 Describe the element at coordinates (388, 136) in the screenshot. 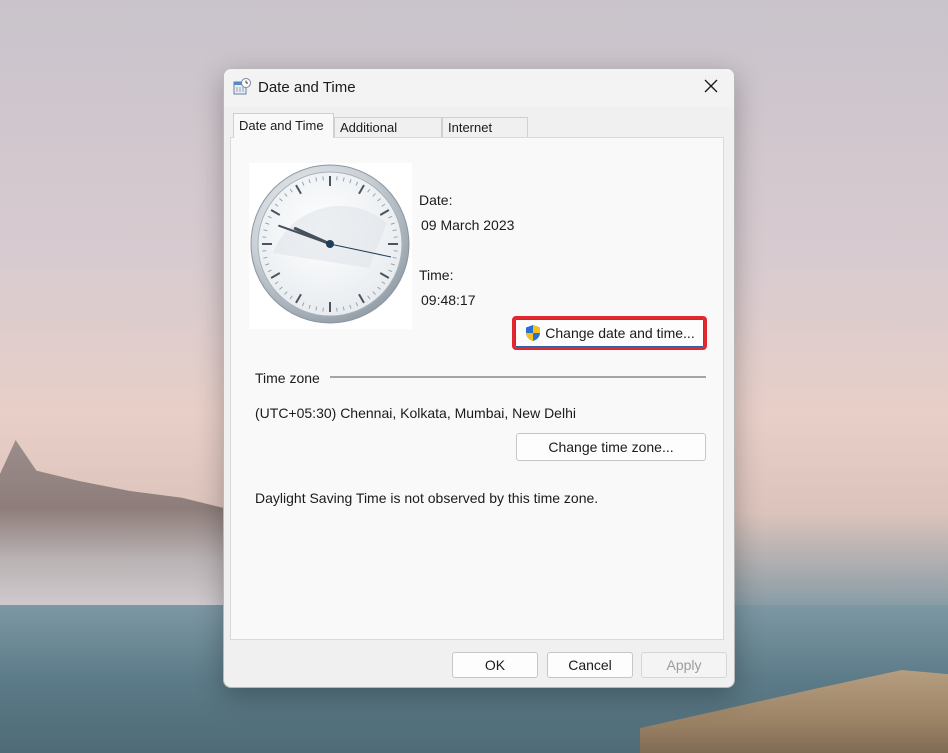

I see `tab-additional-clocks: Additional Clocks` at that location.